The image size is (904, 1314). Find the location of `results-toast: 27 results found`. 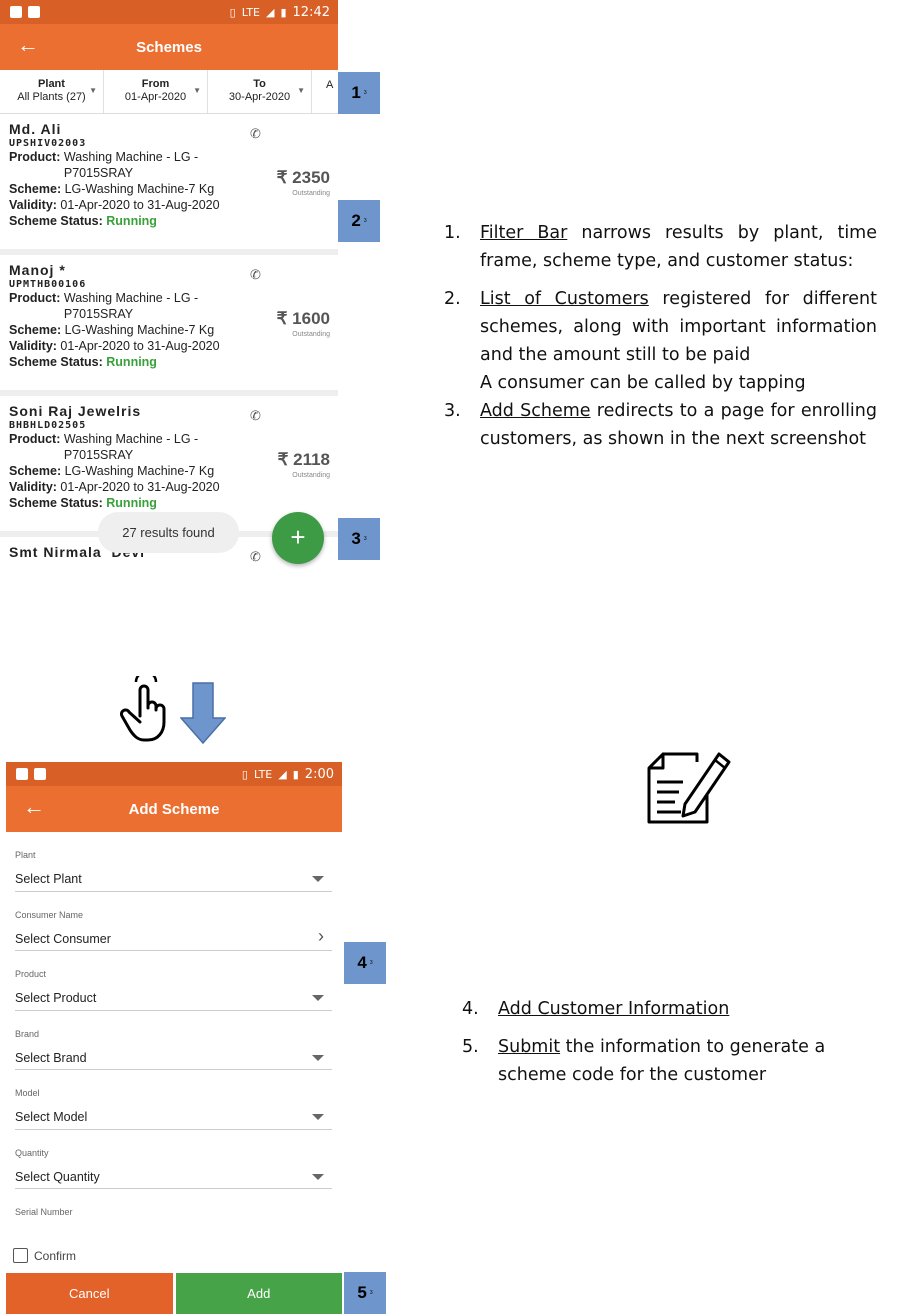

results-toast: 27 results found is located at coordinates (168, 532).